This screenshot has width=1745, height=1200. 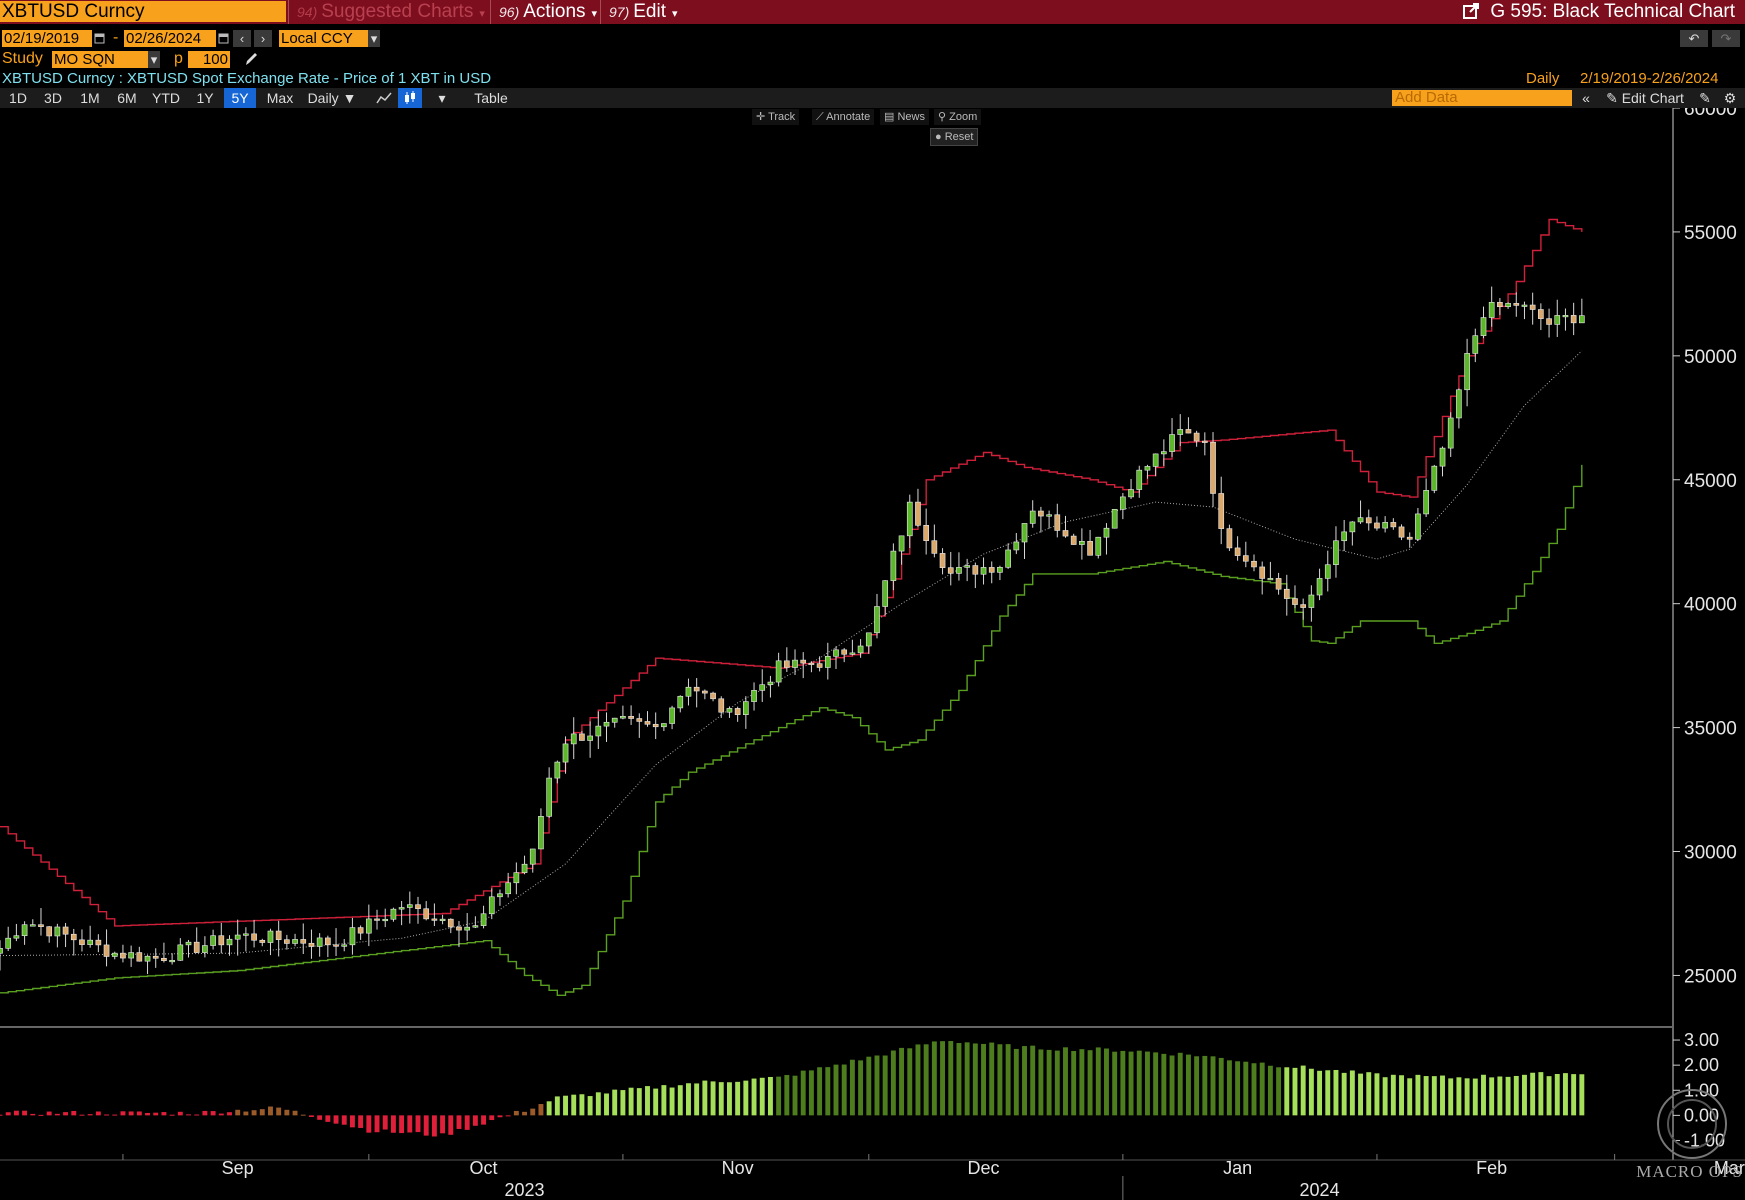 What do you see at coordinates (1689, 1171) in the screenshot?
I see `watermark-text: MACRO OPS` at bounding box center [1689, 1171].